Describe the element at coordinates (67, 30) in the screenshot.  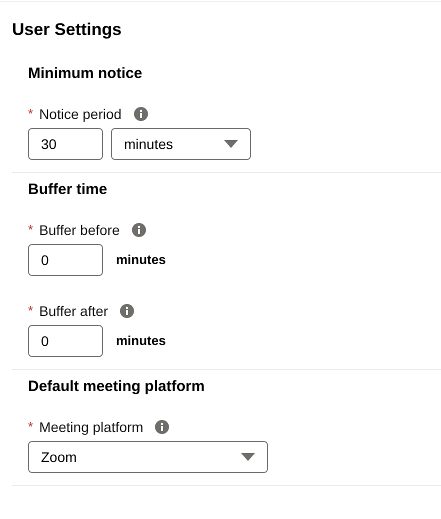
I see `page-title: User Settings` at that location.